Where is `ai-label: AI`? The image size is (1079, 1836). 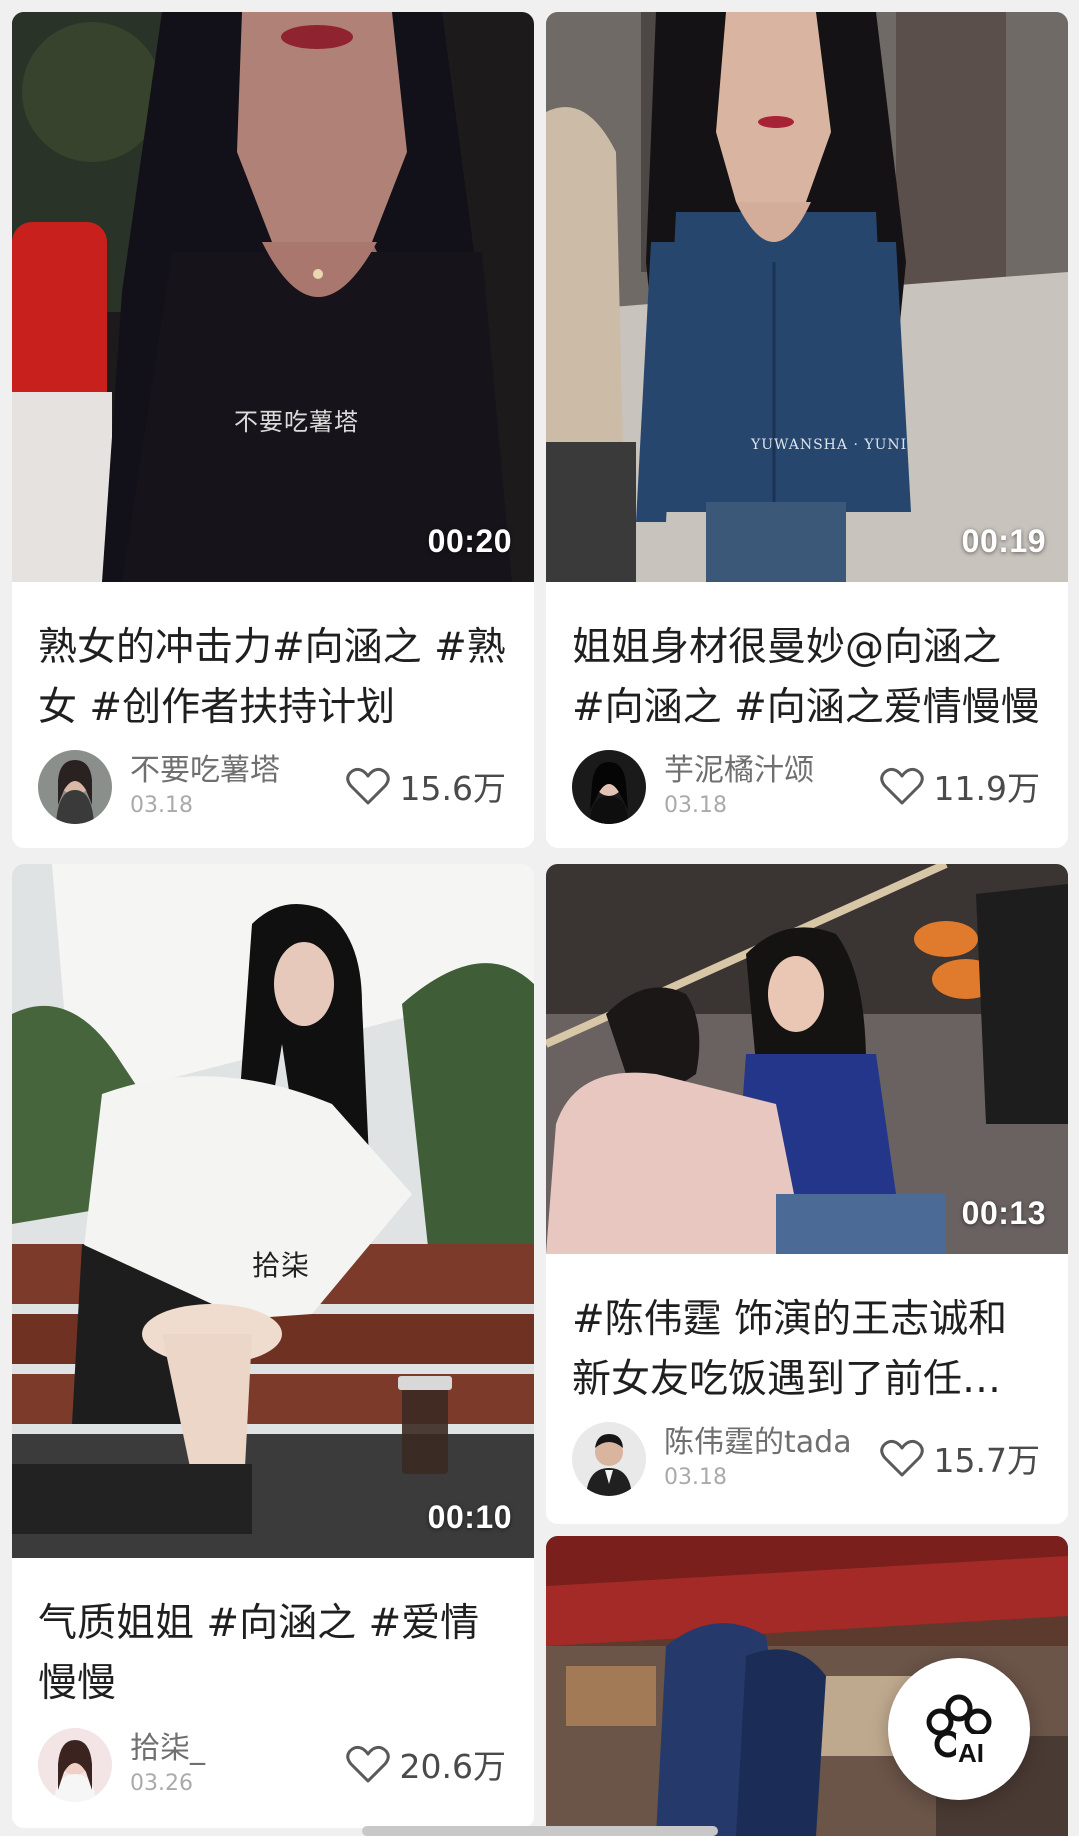 ai-label: AI is located at coordinates (971, 1753).